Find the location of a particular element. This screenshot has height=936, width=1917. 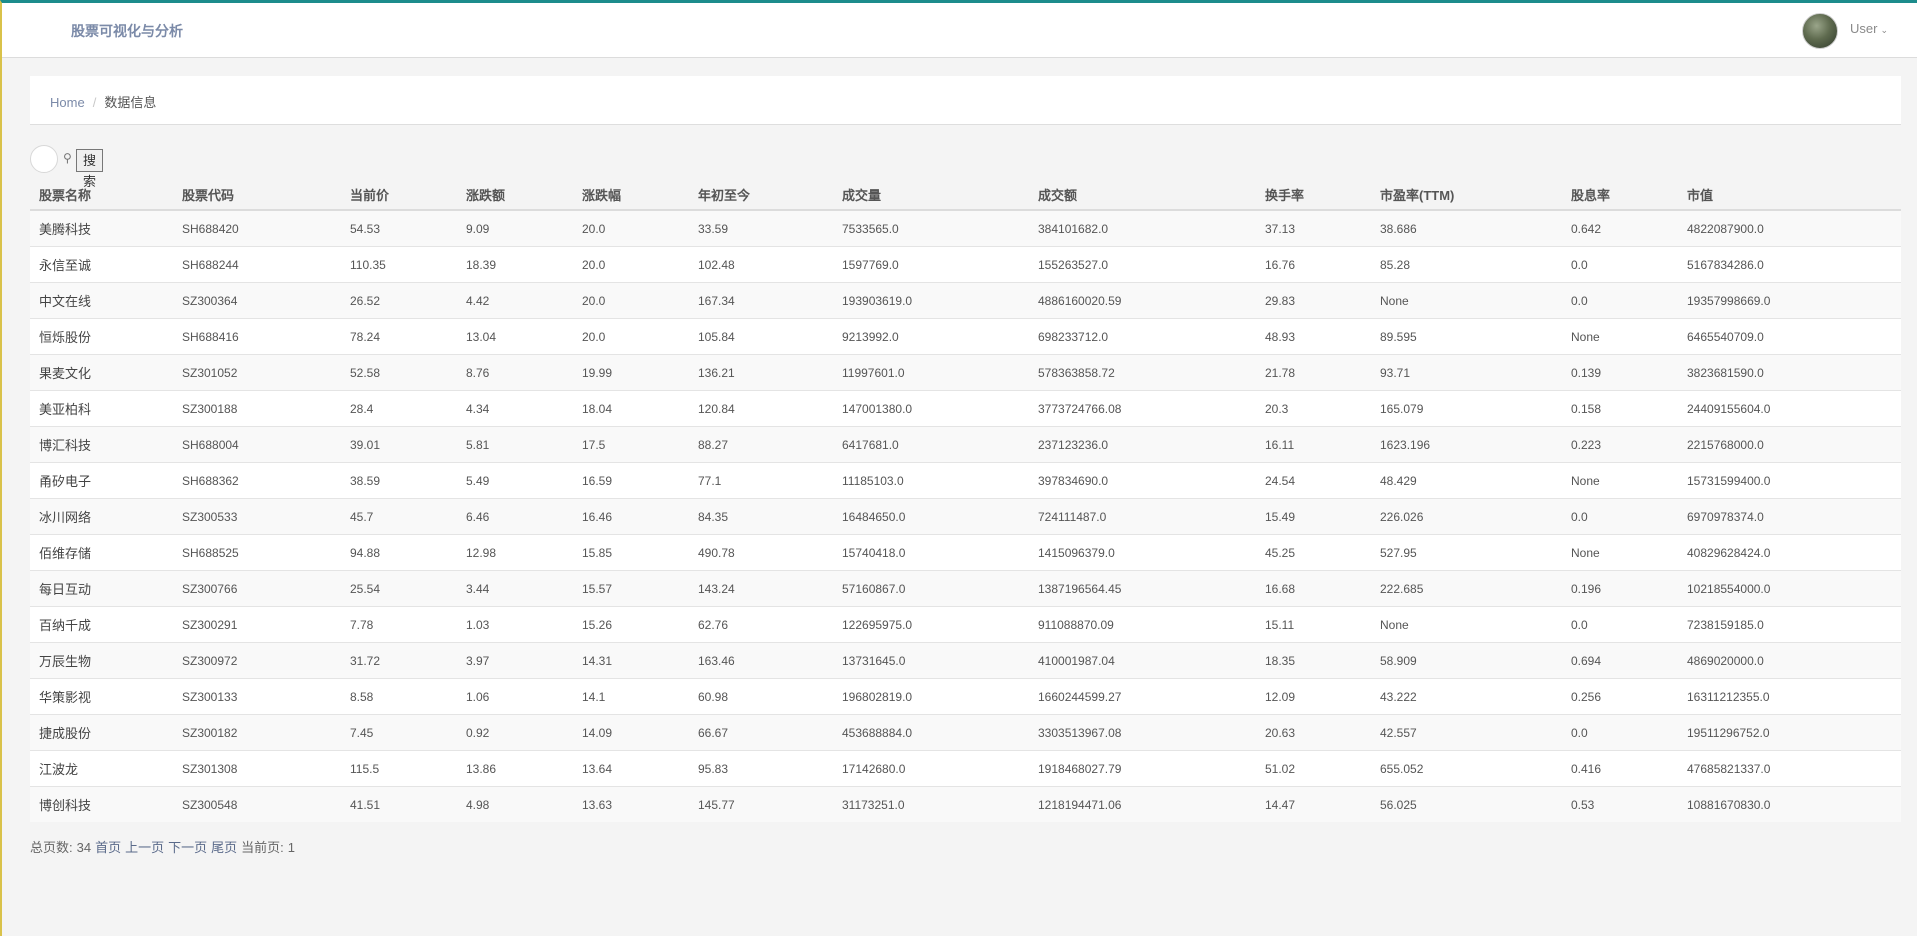

table-cell: 捷成股份 is located at coordinates (101, 732).